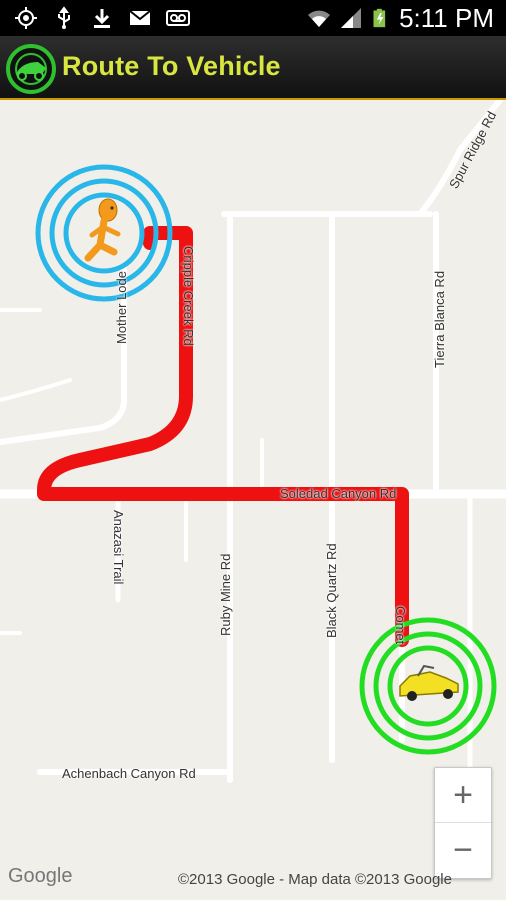 Image resolution: width=506 pixels, height=900 pixels. I want to click on app-bar: Route To Vehicle, so click(253, 68).